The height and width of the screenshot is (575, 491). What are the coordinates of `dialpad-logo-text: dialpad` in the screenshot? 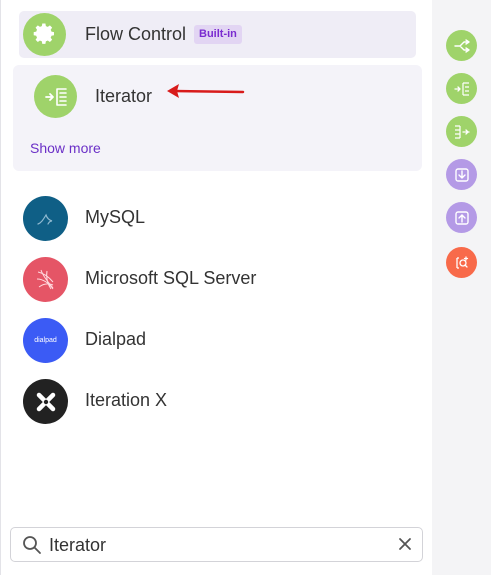 It's located at (45, 340).